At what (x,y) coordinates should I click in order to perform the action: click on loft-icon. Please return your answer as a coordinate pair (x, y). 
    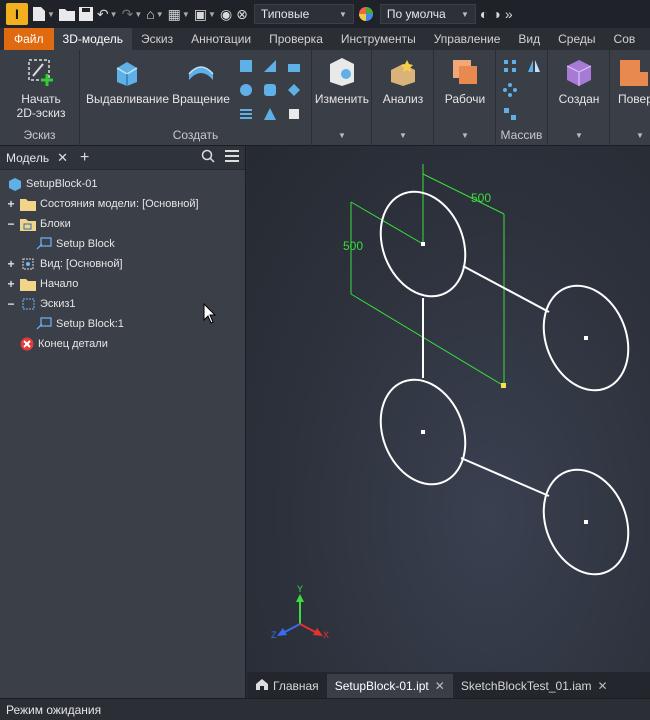
    Looking at the image, I should click on (246, 66).